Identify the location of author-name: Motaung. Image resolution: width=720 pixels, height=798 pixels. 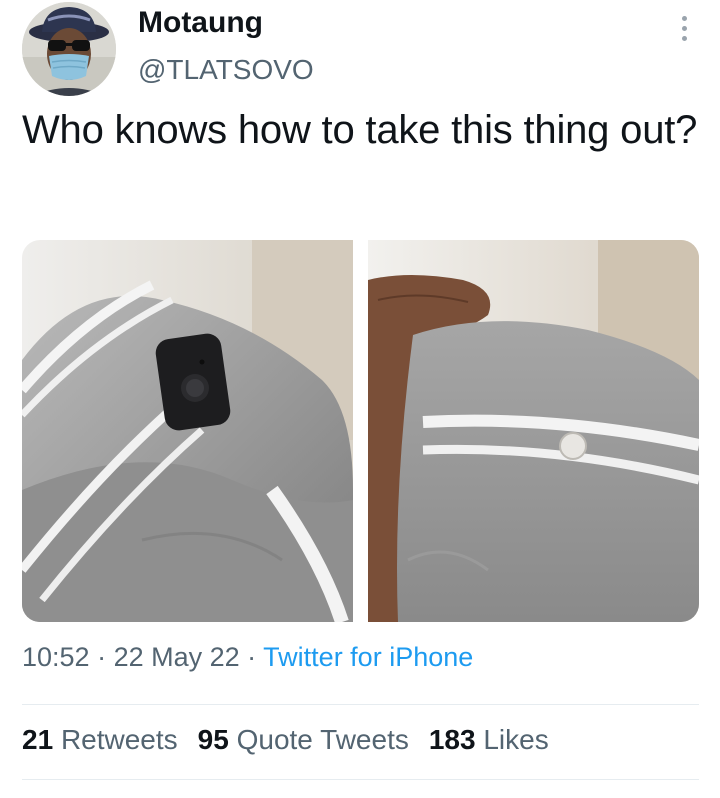
(200, 23).